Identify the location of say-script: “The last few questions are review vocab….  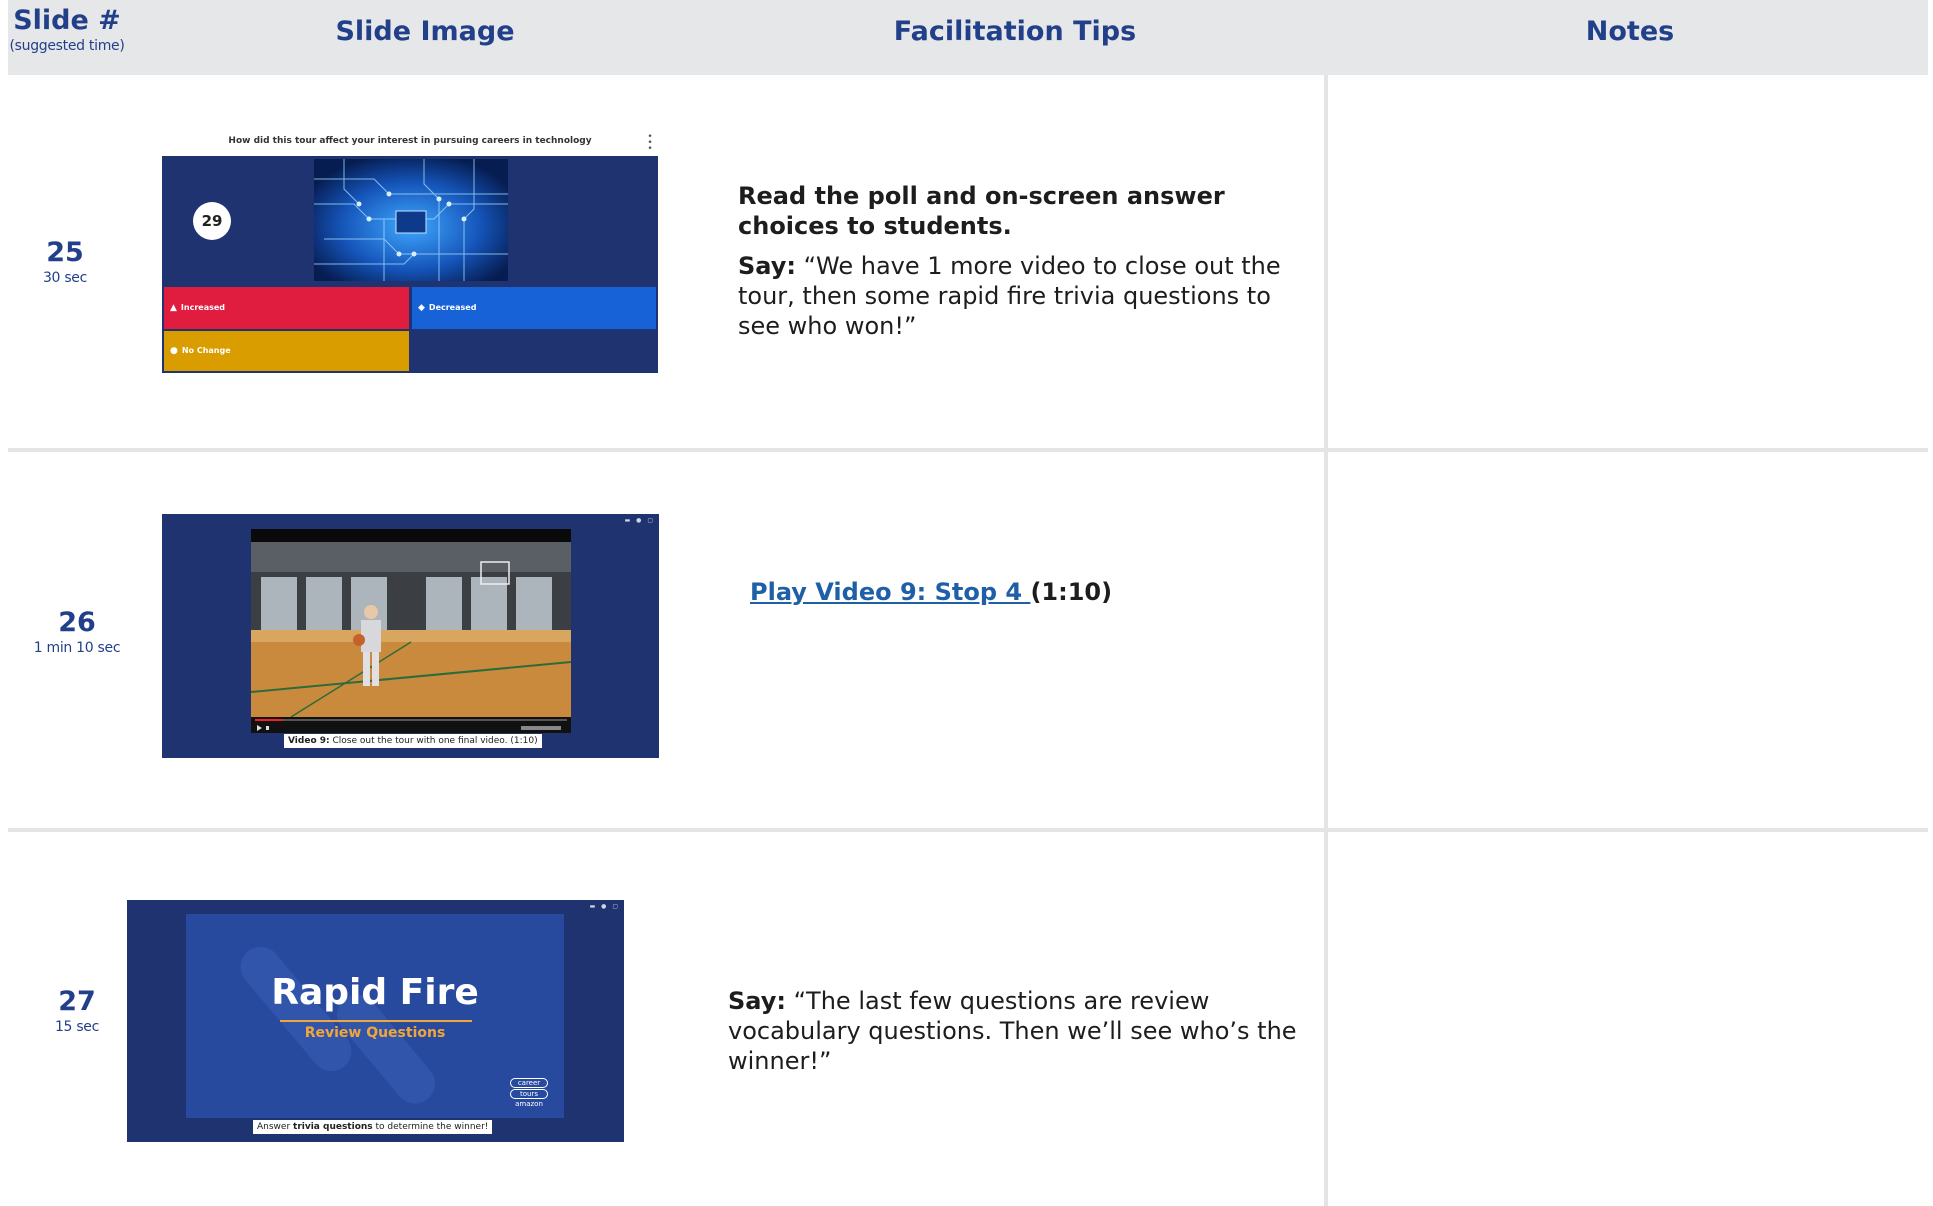
(1012, 1031).